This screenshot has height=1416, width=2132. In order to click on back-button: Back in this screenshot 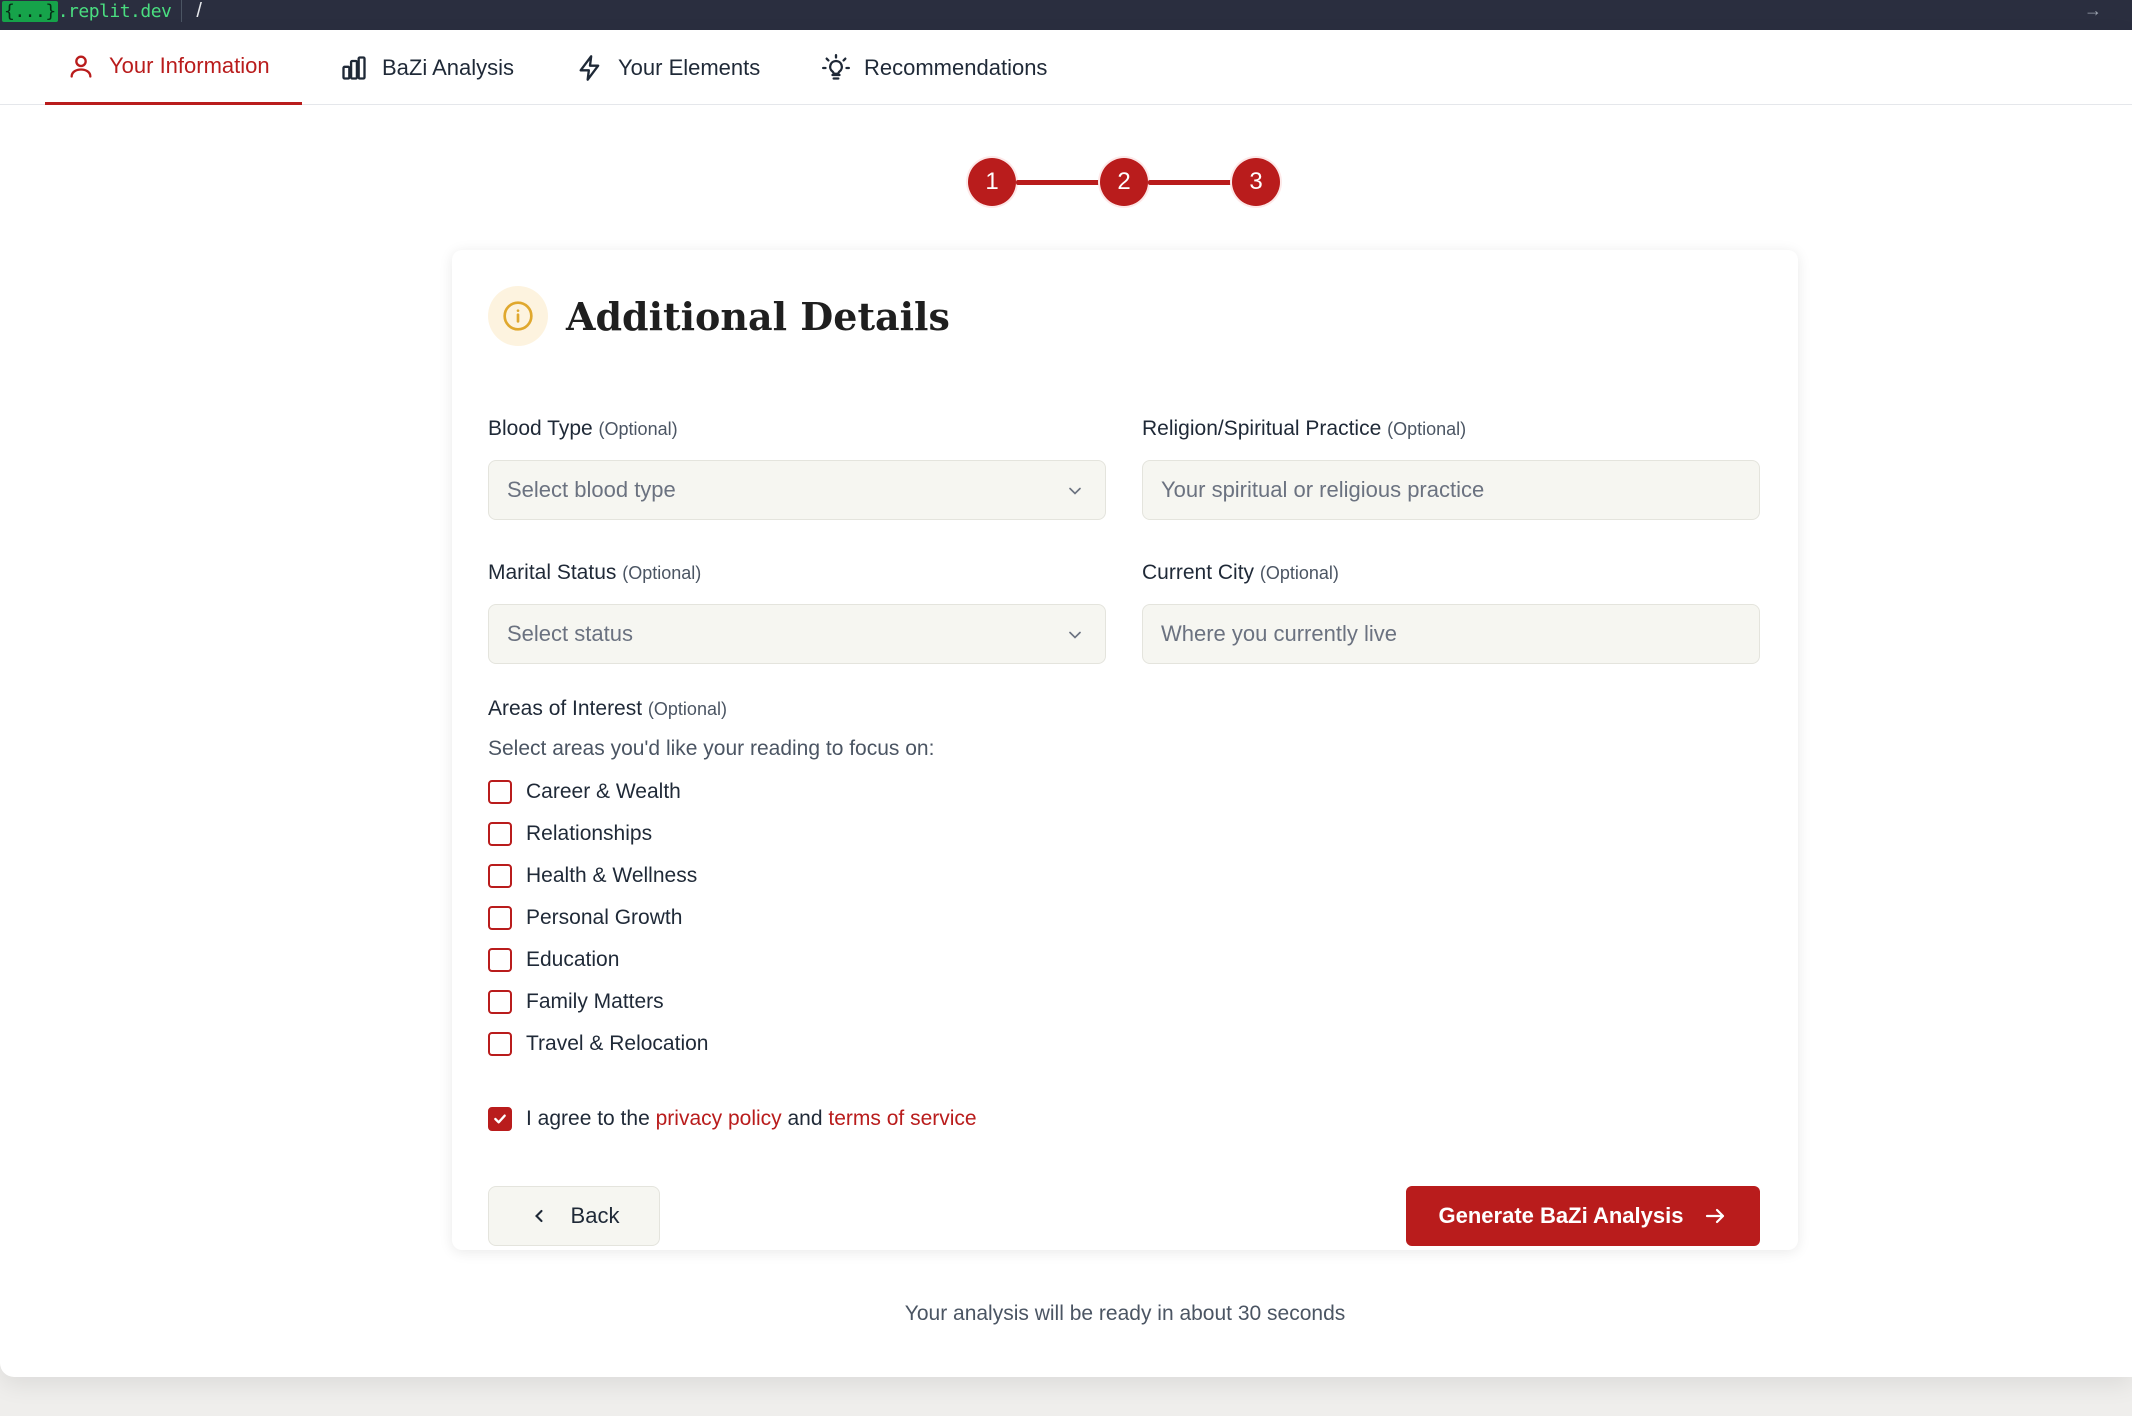, I will do `click(574, 1216)`.